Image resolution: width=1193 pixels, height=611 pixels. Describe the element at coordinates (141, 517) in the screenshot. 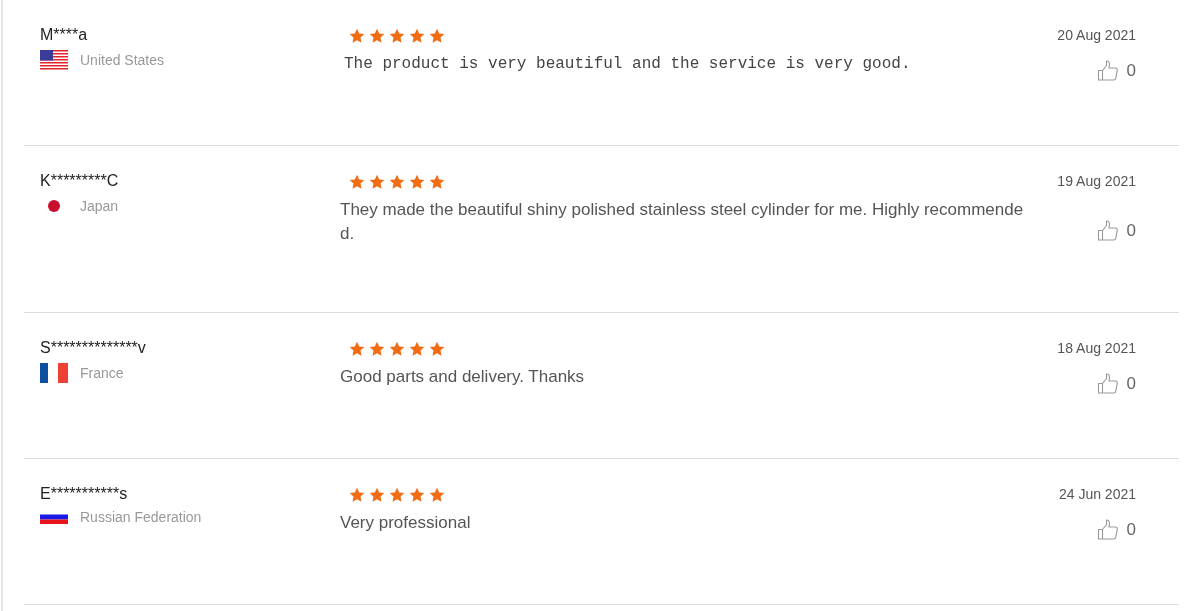

I see `country-name: Russian Federation` at that location.